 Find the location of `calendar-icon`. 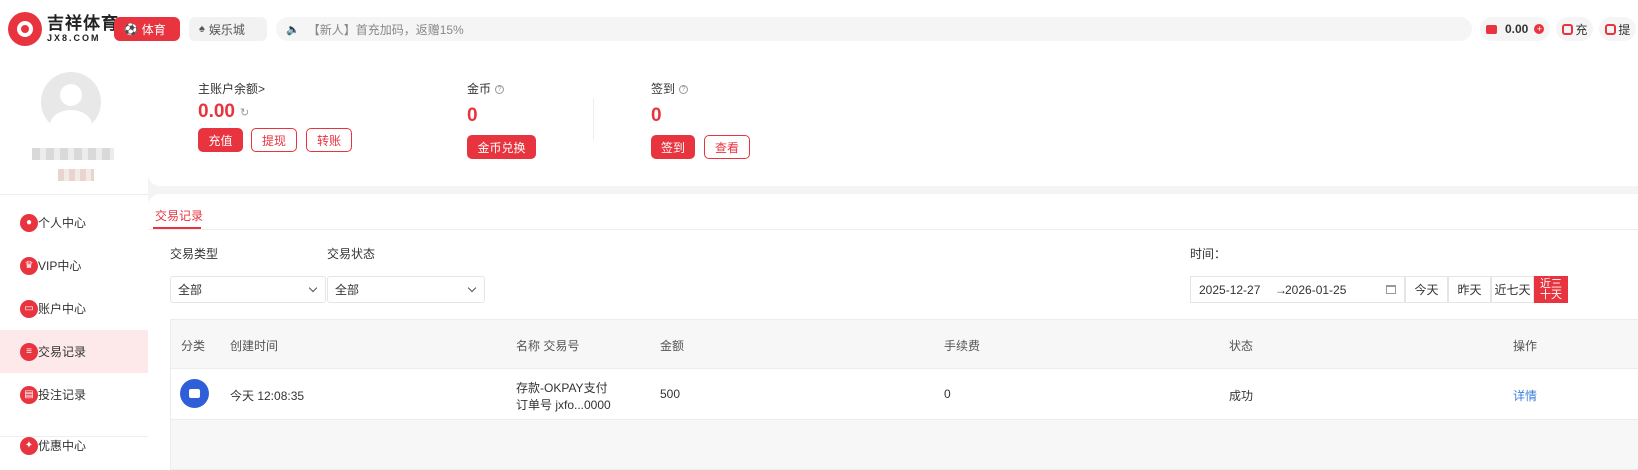

calendar-icon is located at coordinates (1391, 289).